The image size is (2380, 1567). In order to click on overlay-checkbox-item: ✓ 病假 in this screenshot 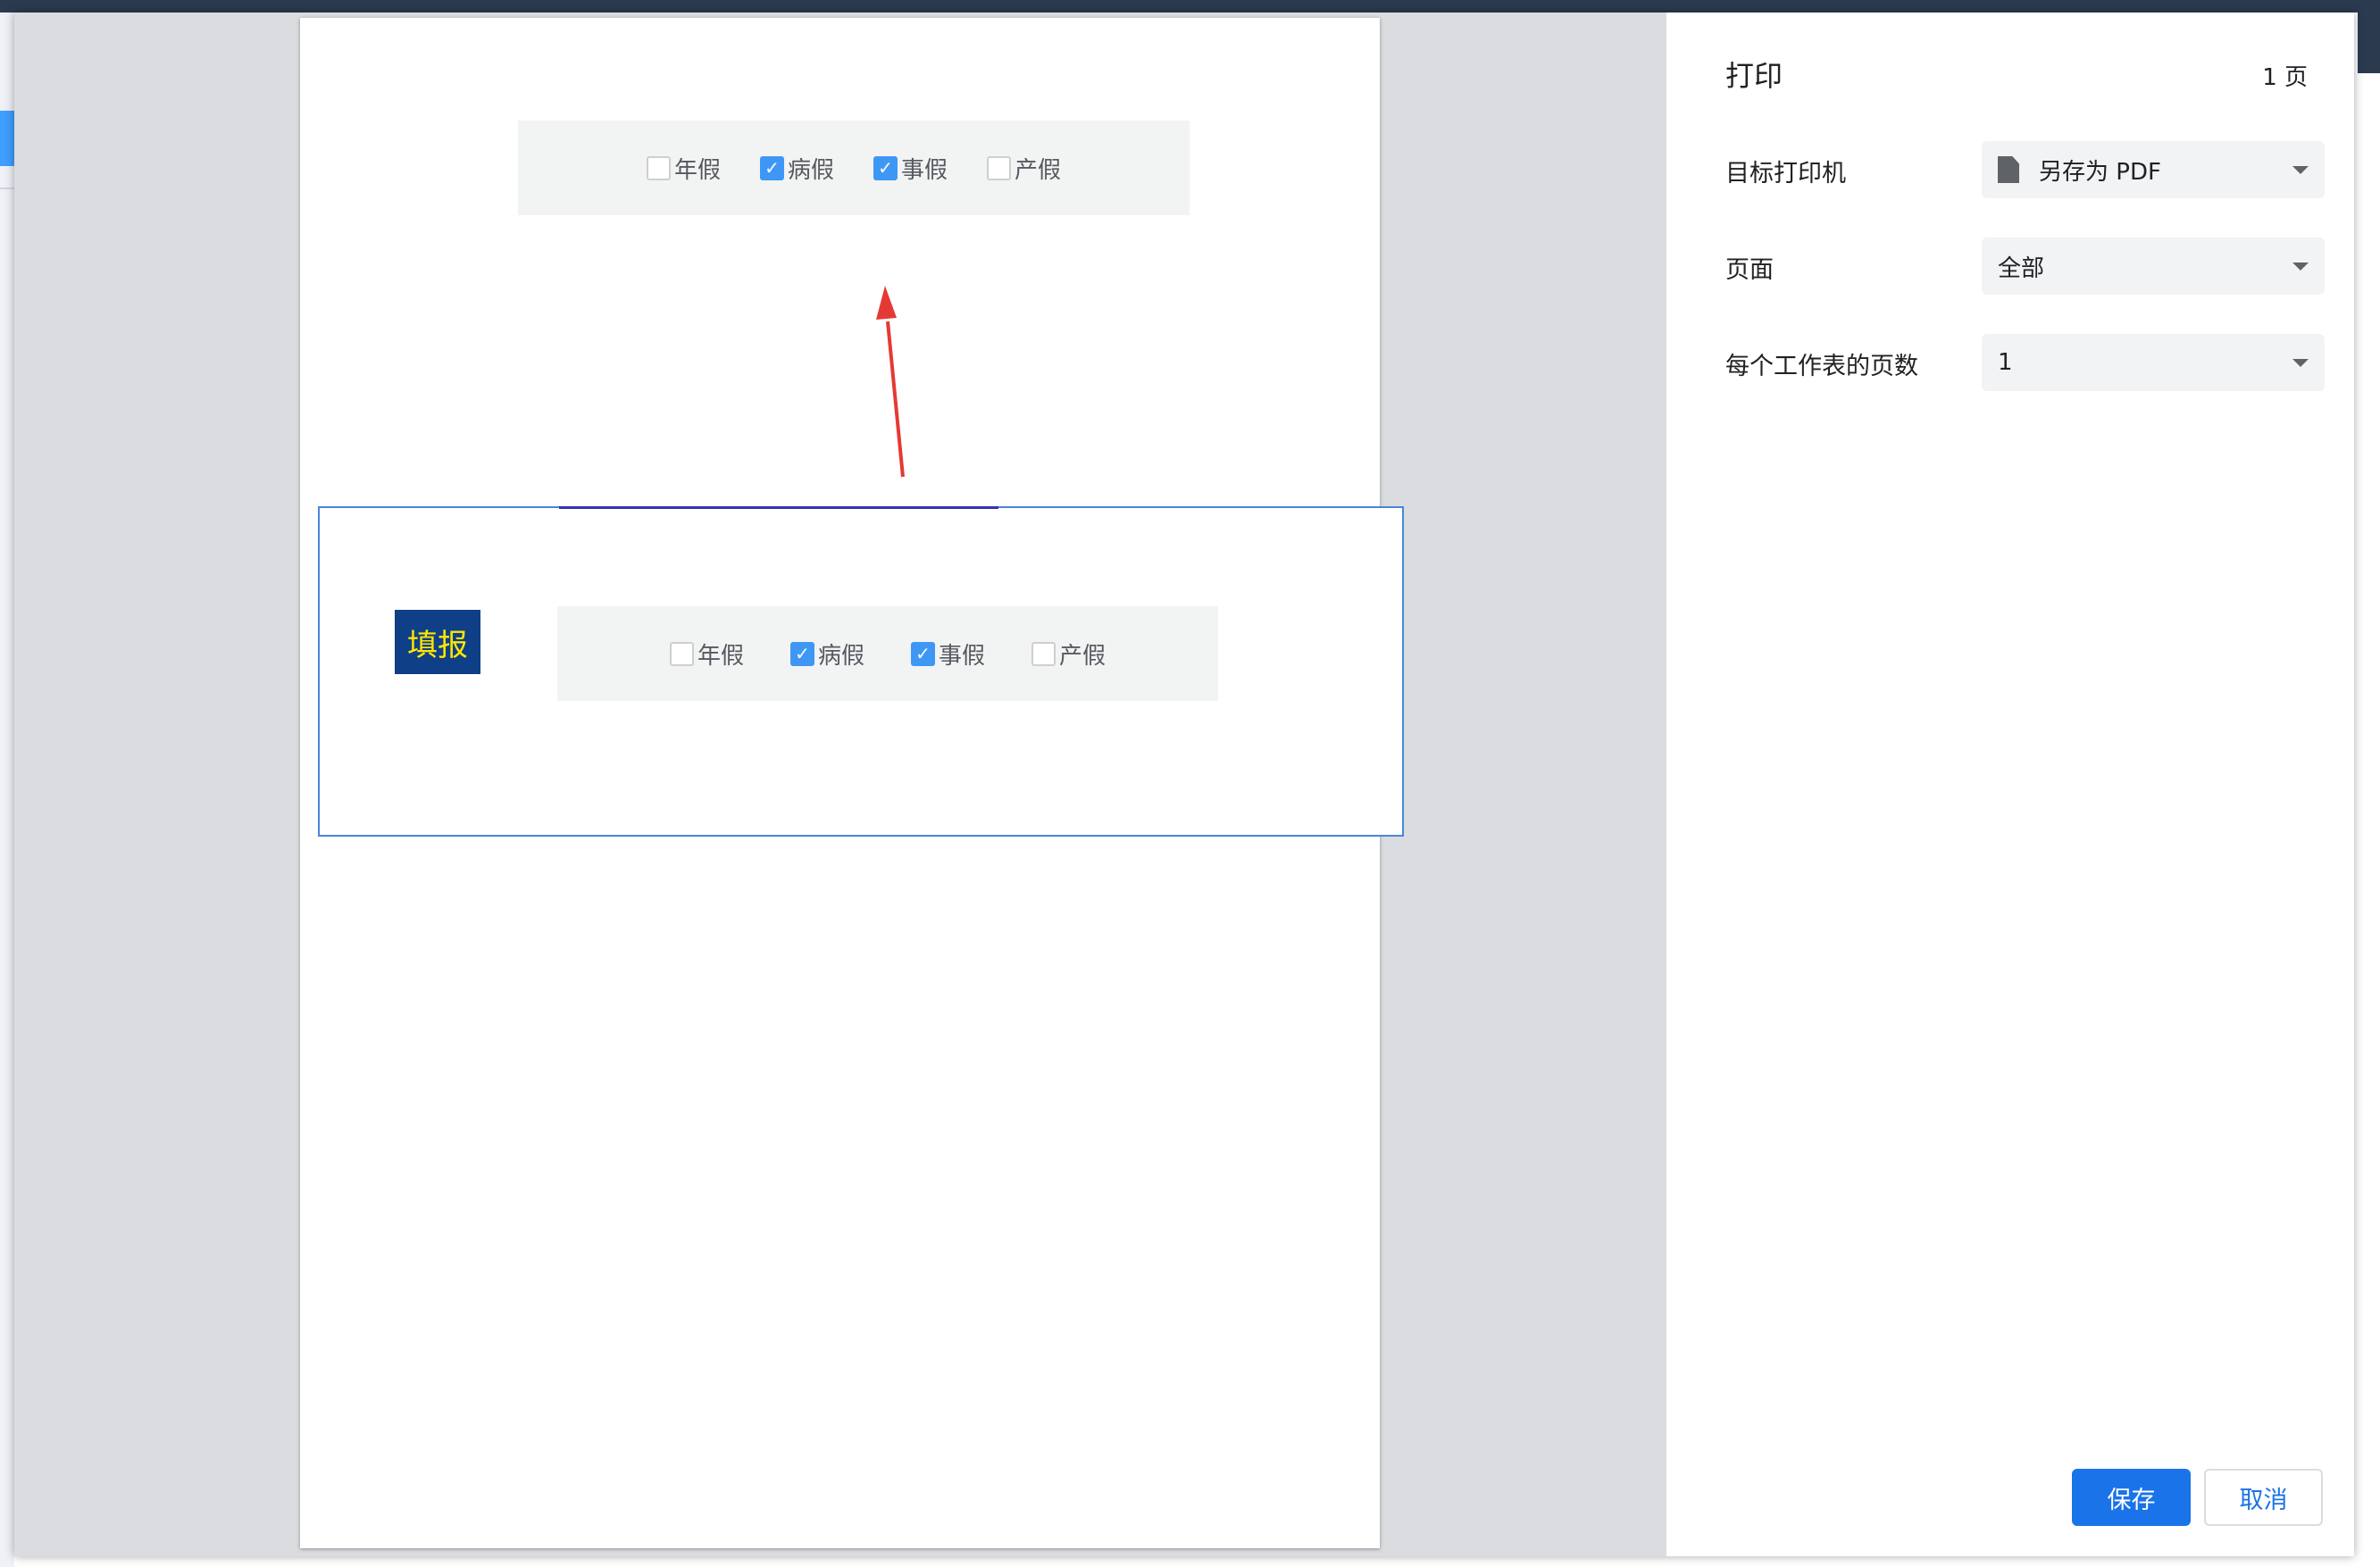, I will do `click(826, 654)`.